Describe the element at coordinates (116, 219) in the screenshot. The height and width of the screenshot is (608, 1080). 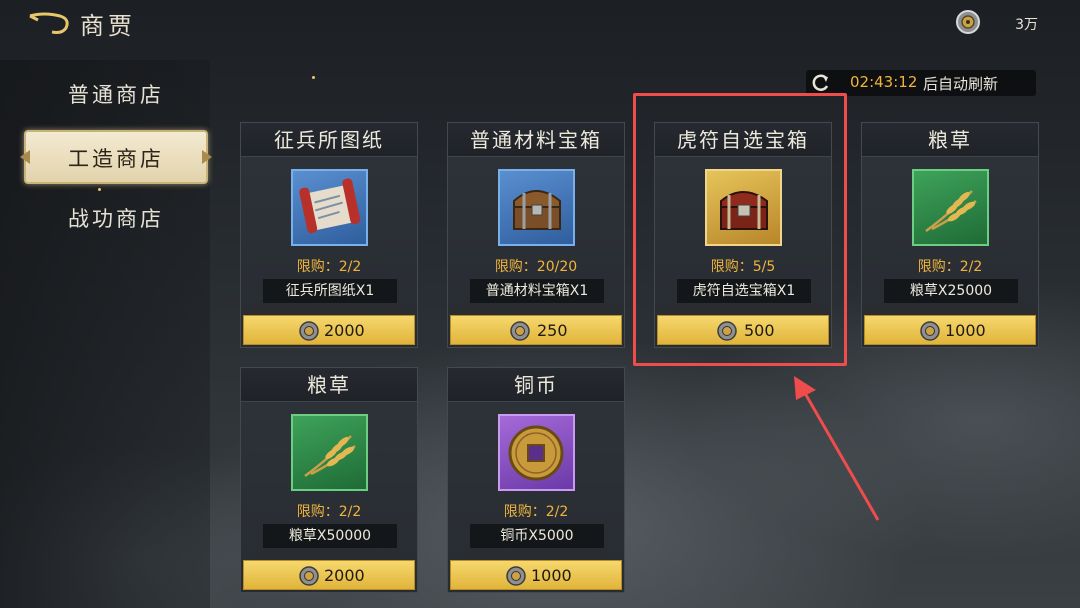
I see `sidebar-item-merit-shop: 战功商店` at that location.